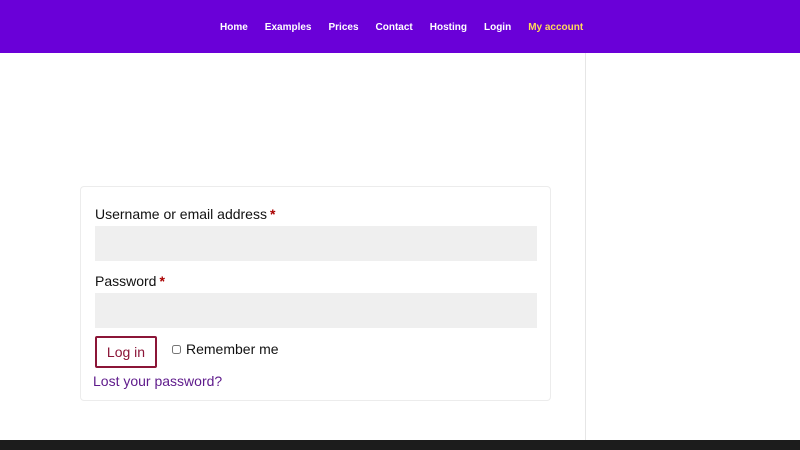 The image size is (800, 450). I want to click on nav-item-my-account: My account, so click(555, 28).